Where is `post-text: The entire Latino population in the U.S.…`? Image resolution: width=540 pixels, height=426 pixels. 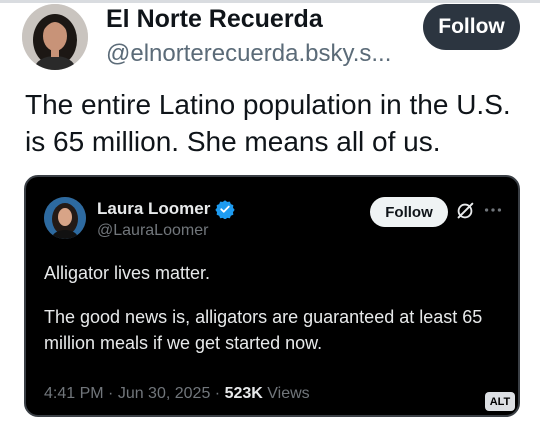
post-text: The entire Latino population in the U.S.… is located at coordinates (268, 123).